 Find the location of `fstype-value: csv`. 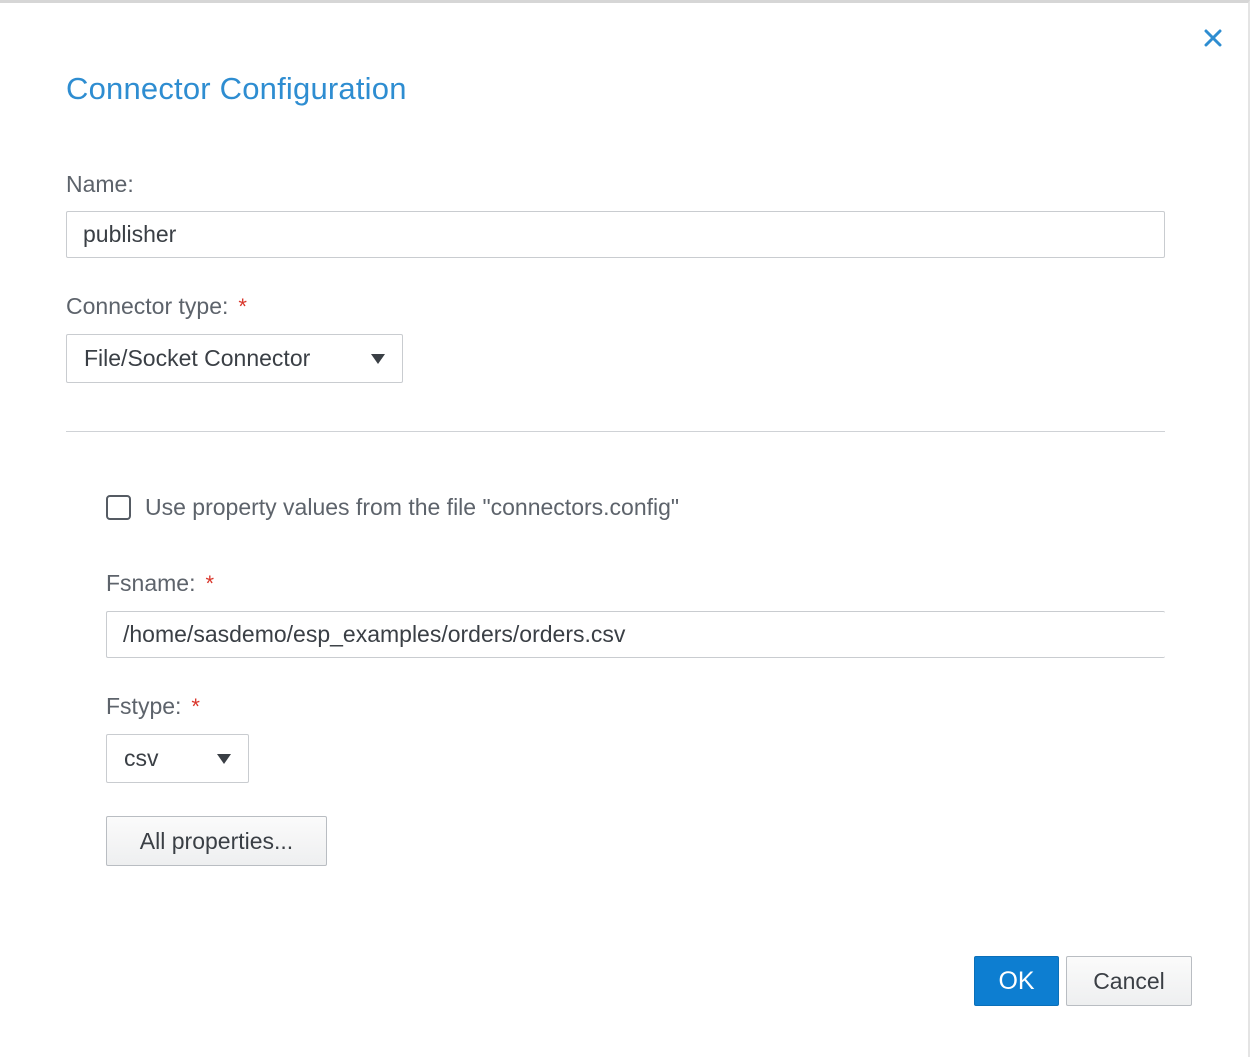

fstype-value: csv is located at coordinates (141, 758).